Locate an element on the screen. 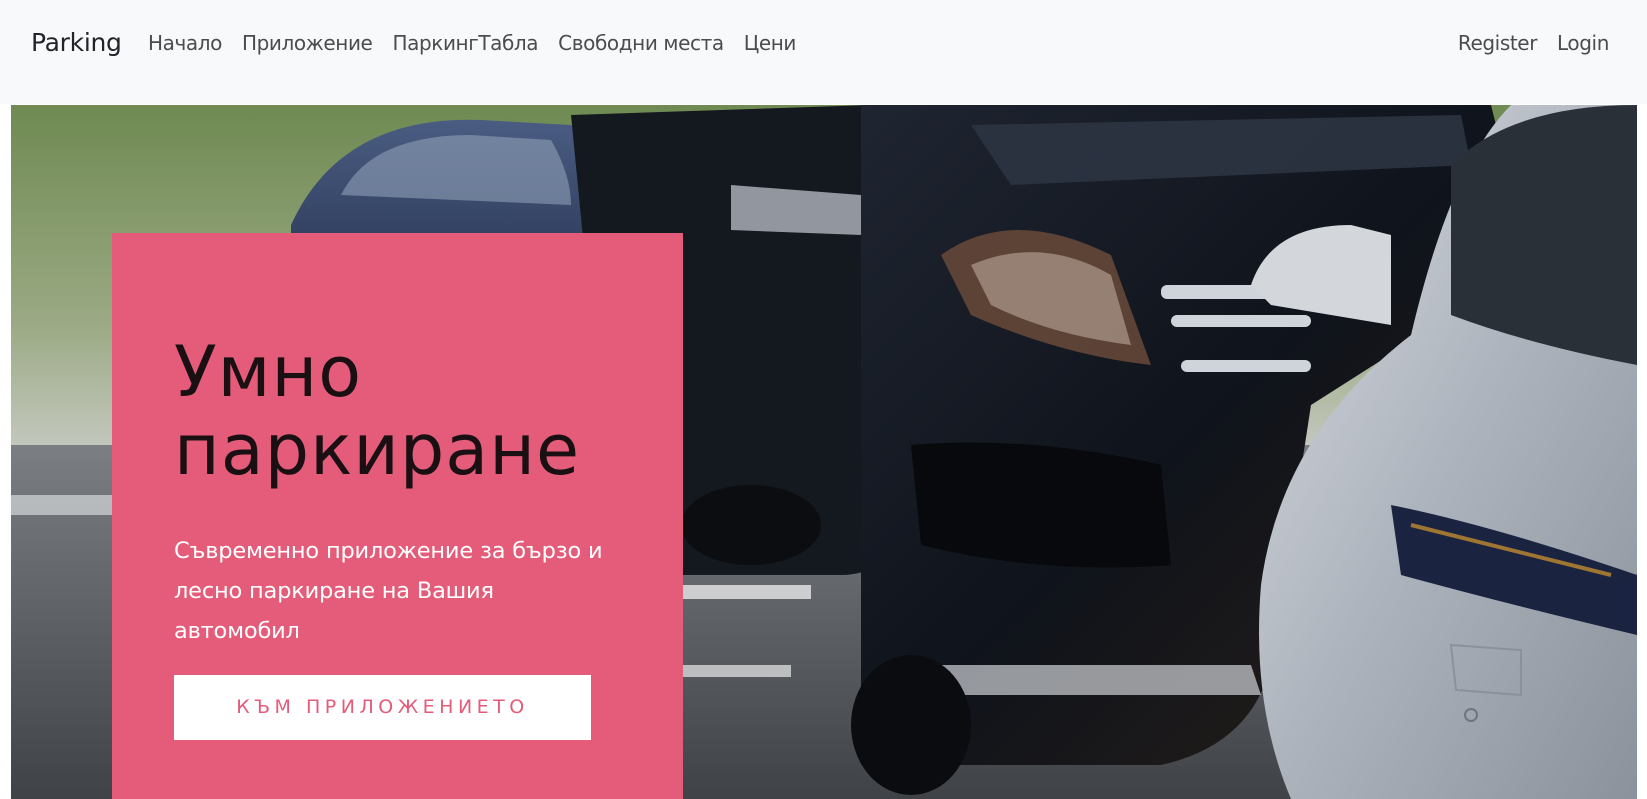 This screenshot has width=1647, height=799. brand-link: Parking is located at coordinates (76, 42).